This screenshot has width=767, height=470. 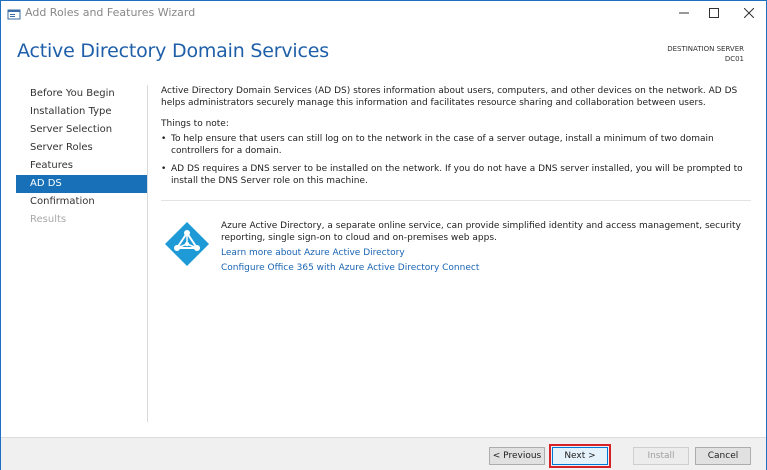 I want to click on title-bar: Add Roles and Features Wizard, so click(x=383, y=13).